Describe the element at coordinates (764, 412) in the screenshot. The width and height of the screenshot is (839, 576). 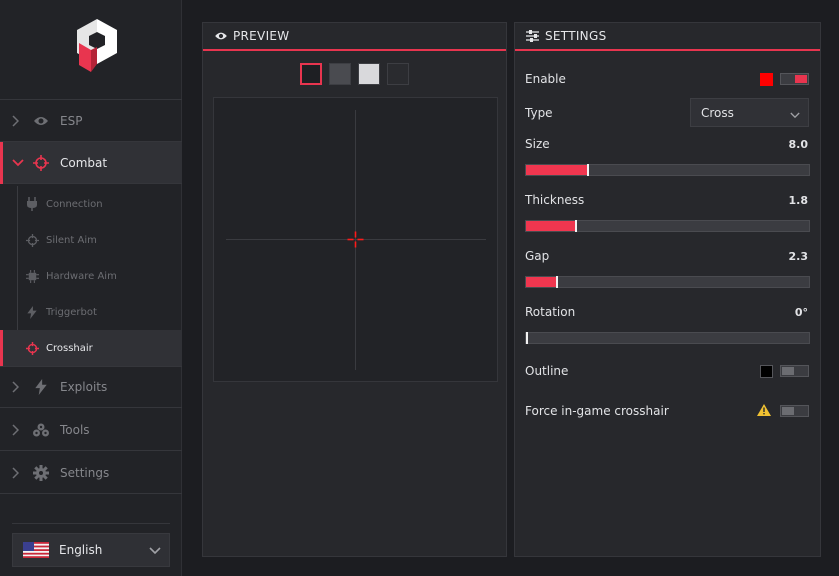
I see `warning-icon` at that location.